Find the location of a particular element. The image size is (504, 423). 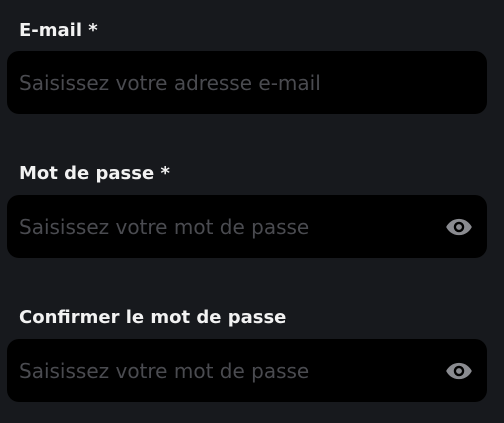

email-input-box is located at coordinates (247, 82).